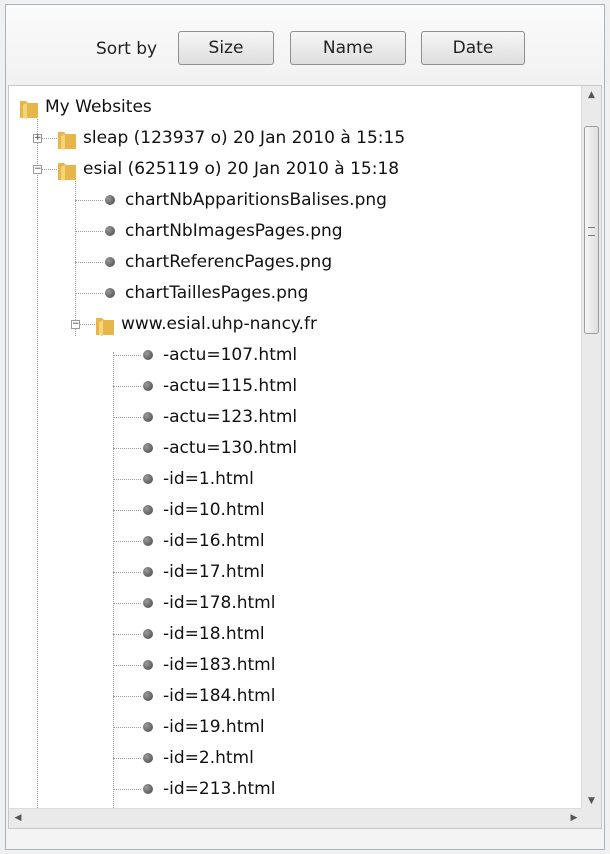  What do you see at coordinates (98, 107) in the screenshot?
I see `tree-node-label: My Websites` at bounding box center [98, 107].